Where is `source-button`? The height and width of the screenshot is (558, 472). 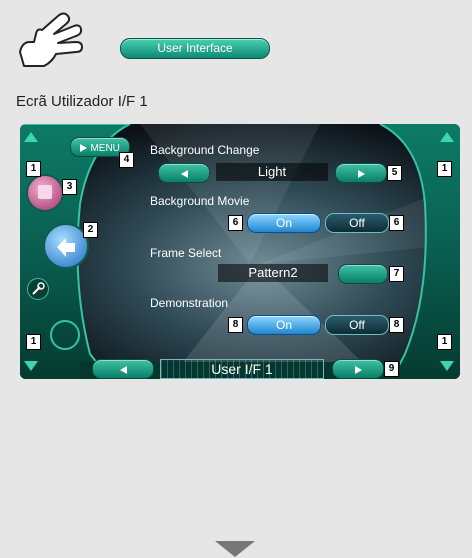
source-button is located at coordinates (45, 193).